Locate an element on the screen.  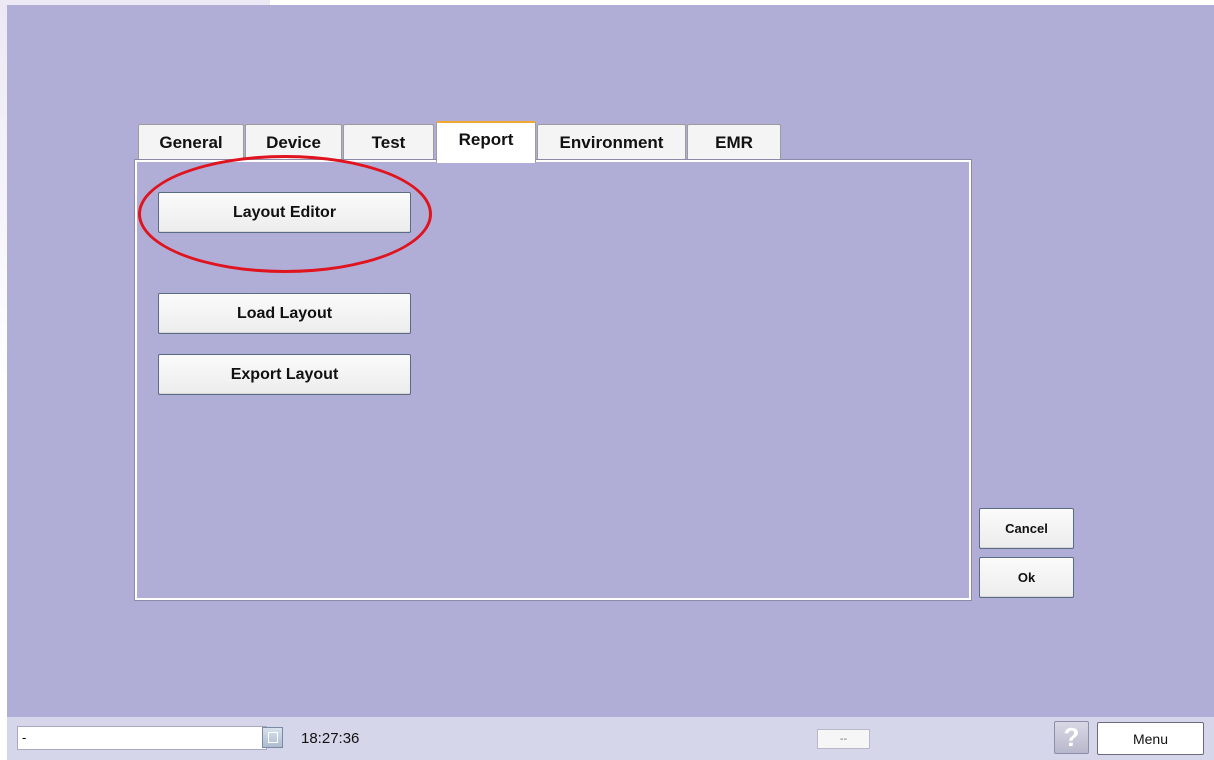
tab-environment: Environment is located at coordinates (611, 142).